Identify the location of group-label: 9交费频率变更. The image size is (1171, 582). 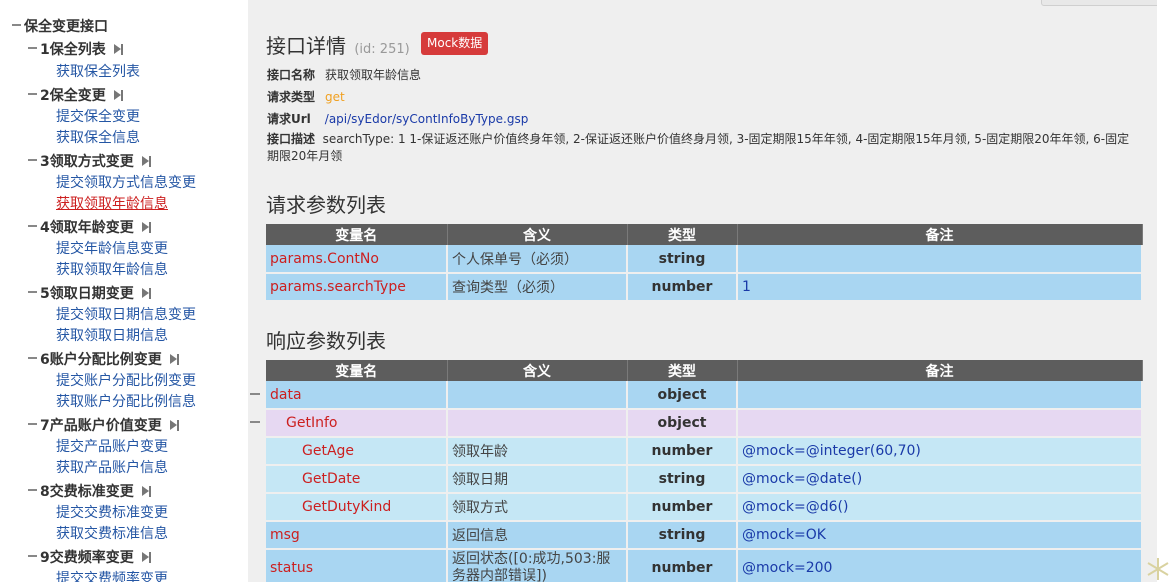
(87, 558).